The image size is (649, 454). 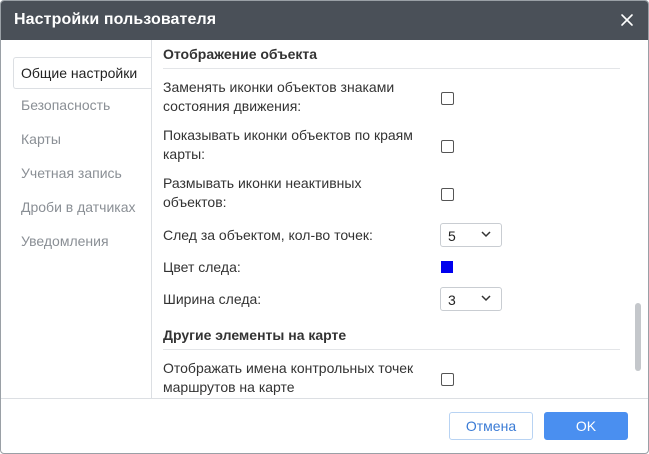 I want to click on section-header-object-display: Отображение объекта, so click(x=391, y=54).